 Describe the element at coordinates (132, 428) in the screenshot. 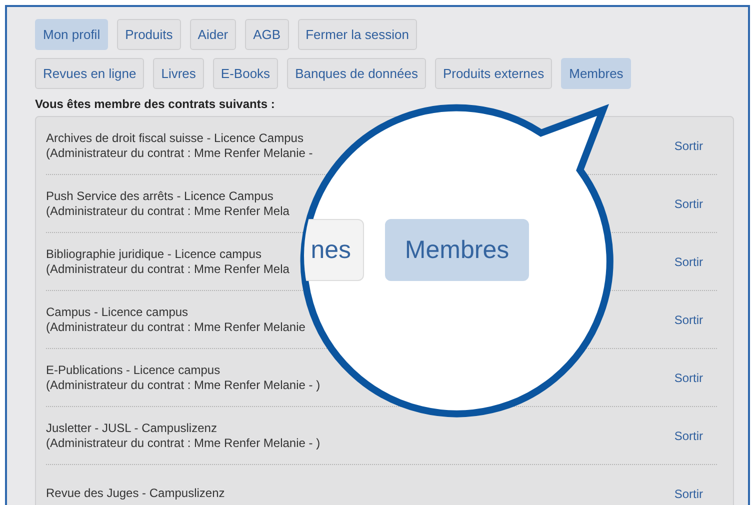

I see `contract-title: Jusletter - JUSL - Campuslizenz` at that location.